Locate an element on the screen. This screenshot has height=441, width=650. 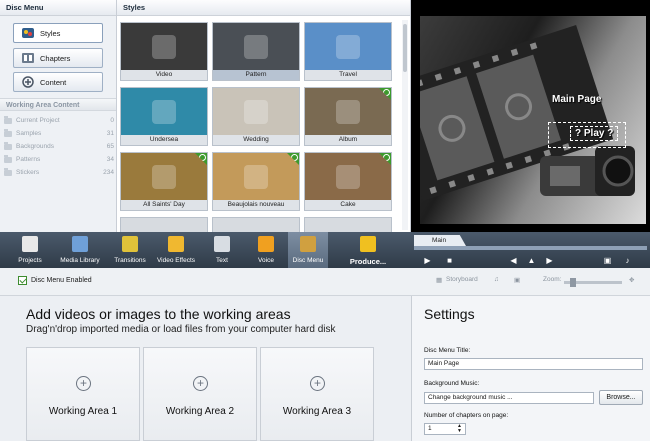
style-thumb-beaujolais-nouveau: Beaujolais nouveau is located at coordinates (256, 181).